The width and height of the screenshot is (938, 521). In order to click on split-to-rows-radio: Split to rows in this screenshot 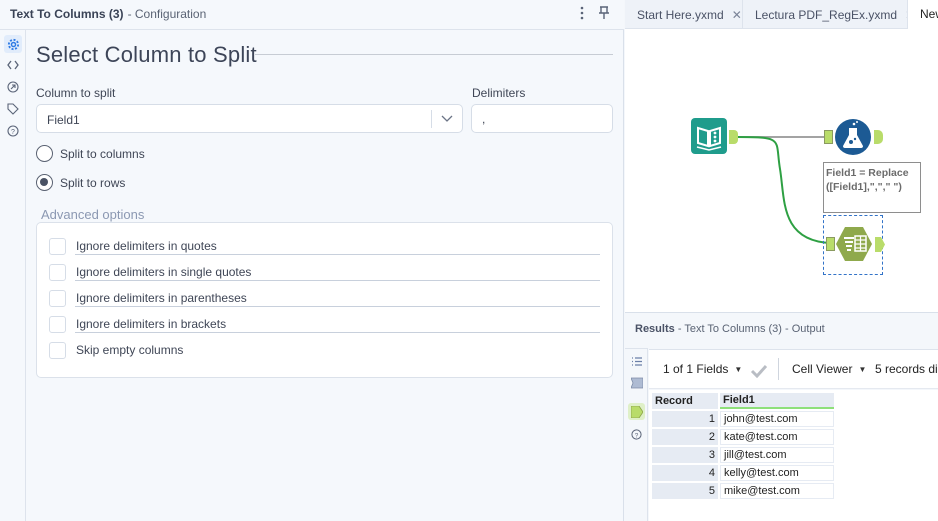, I will do `click(80, 182)`.